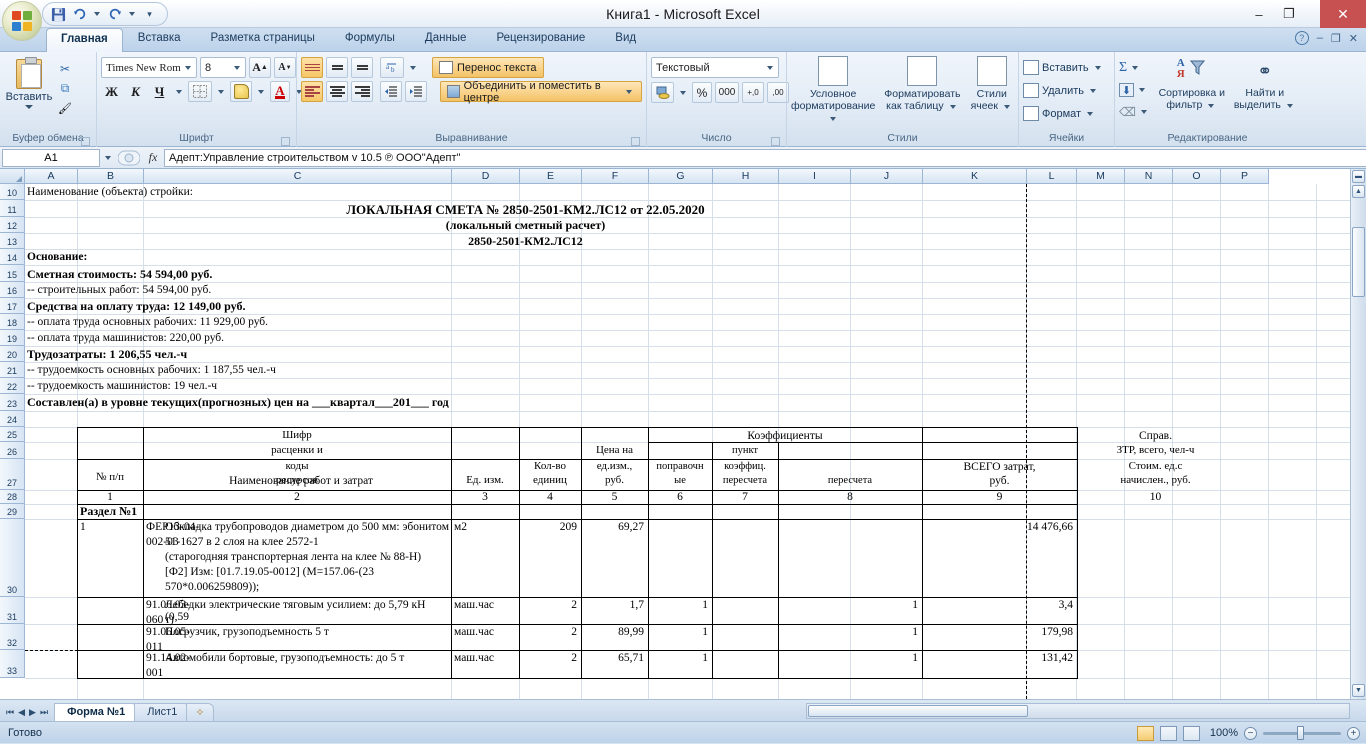 The height and width of the screenshot is (744, 1366). What do you see at coordinates (29, 107) in the screenshot?
I see `paste-dropdown-icon` at bounding box center [29, 107].